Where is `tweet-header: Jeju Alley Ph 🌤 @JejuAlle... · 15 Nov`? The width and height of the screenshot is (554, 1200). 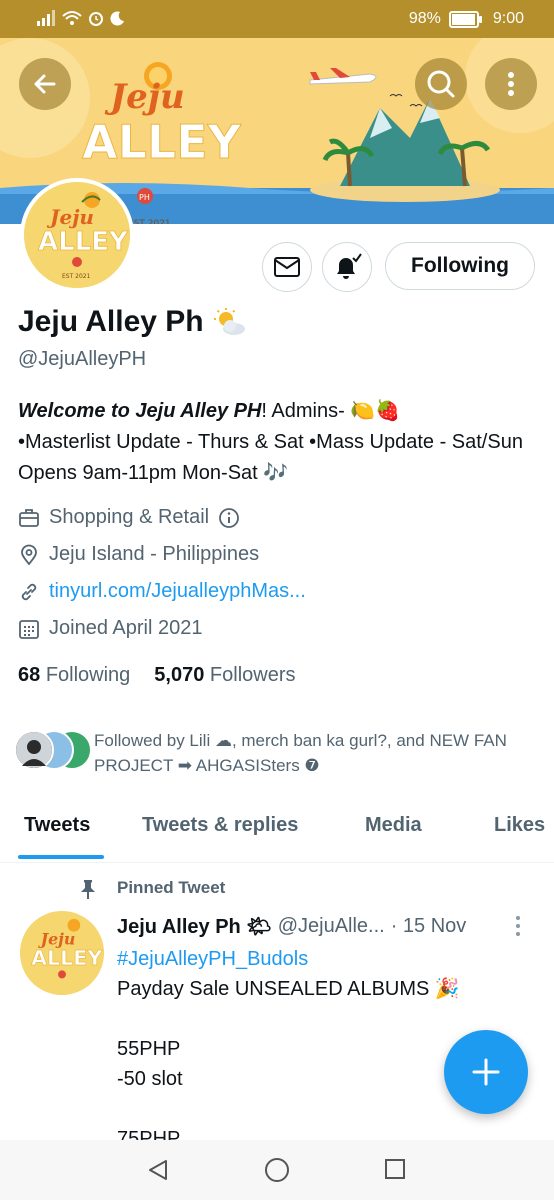
tweet-header: Jeju Alley Ph 🌤 @JejuAlle... · 15 Nov is located at coordinates (291, 926).